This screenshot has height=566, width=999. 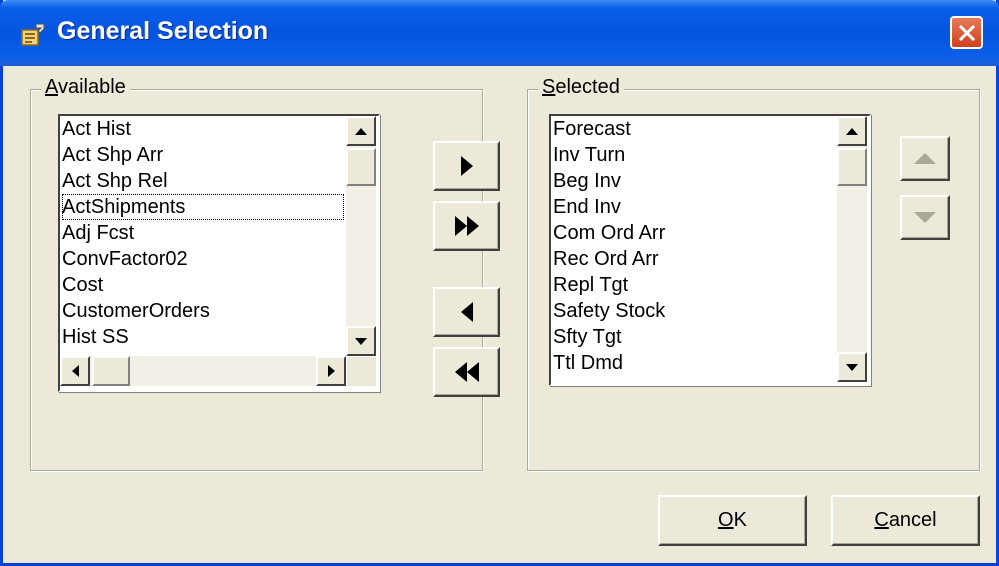 I want to click on list-item: ActShipments, so click(x=203, y=207).